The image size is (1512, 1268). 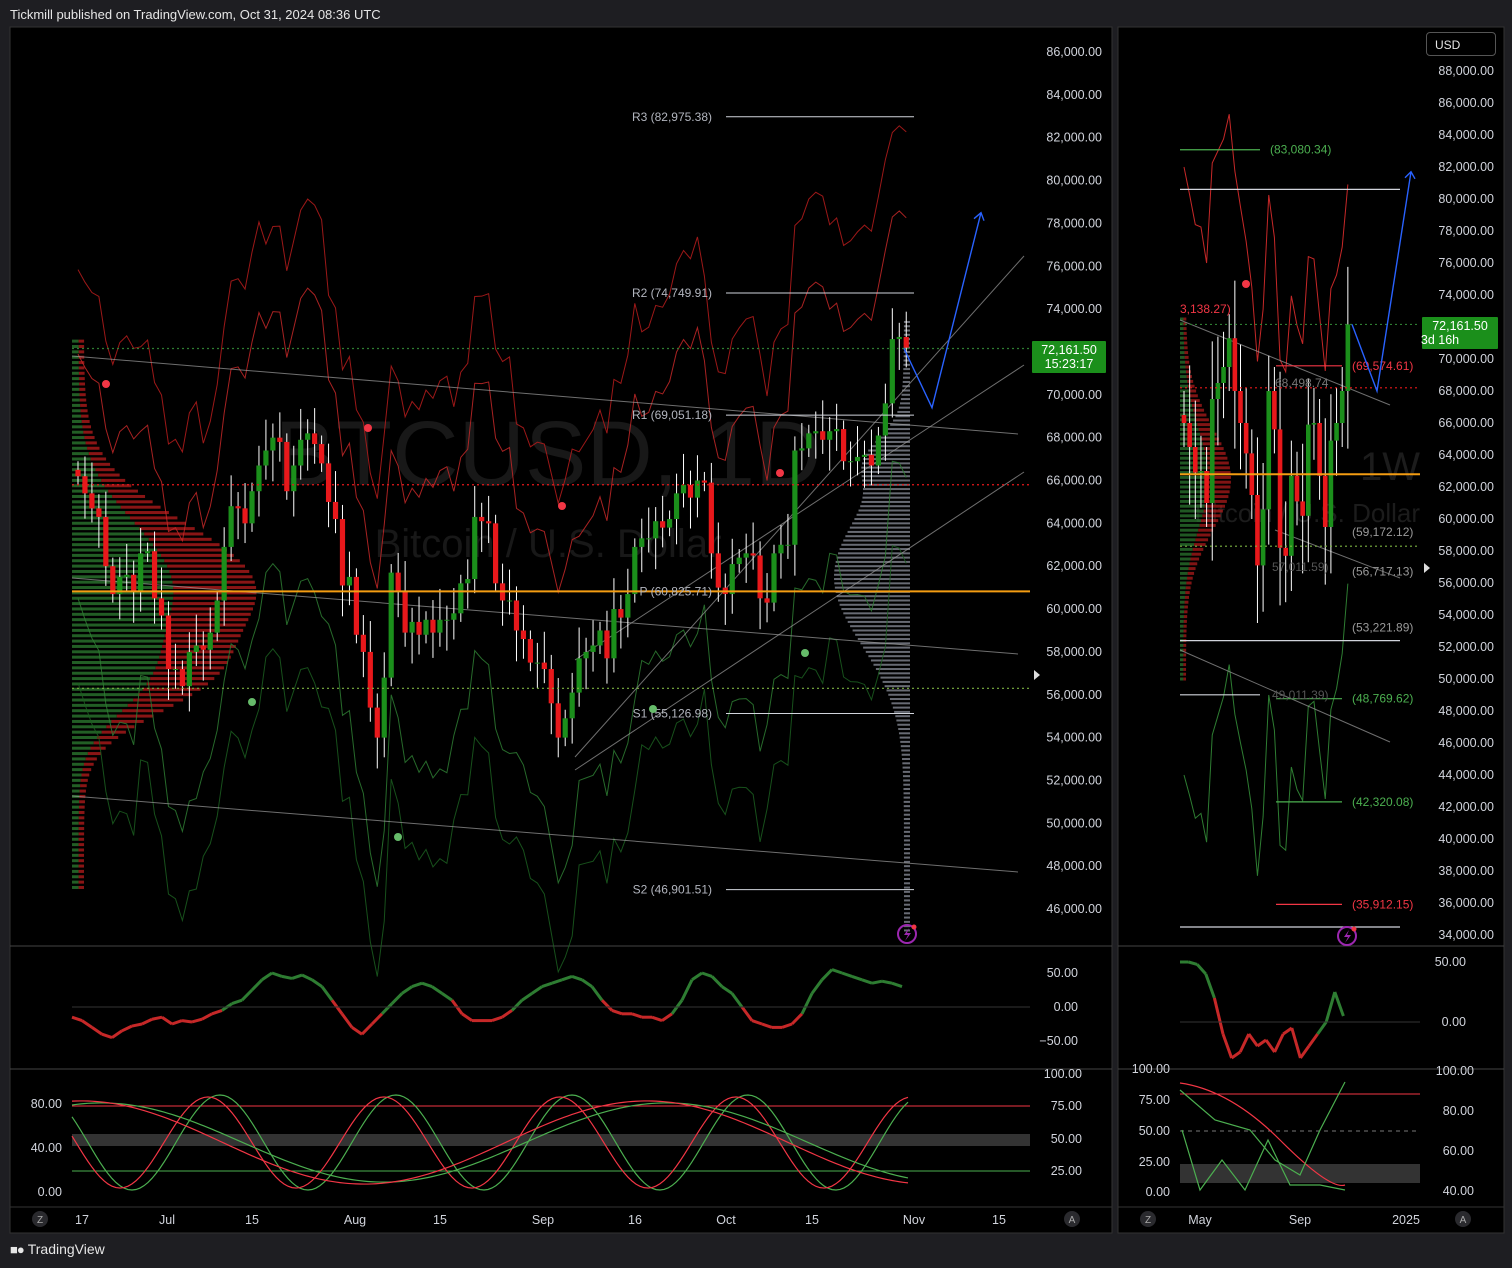 What do you see at coordinates (1074, 523) in the screenshot?
I see `price-tick-label: 64,000.00` at bounding box center [1074, 523].